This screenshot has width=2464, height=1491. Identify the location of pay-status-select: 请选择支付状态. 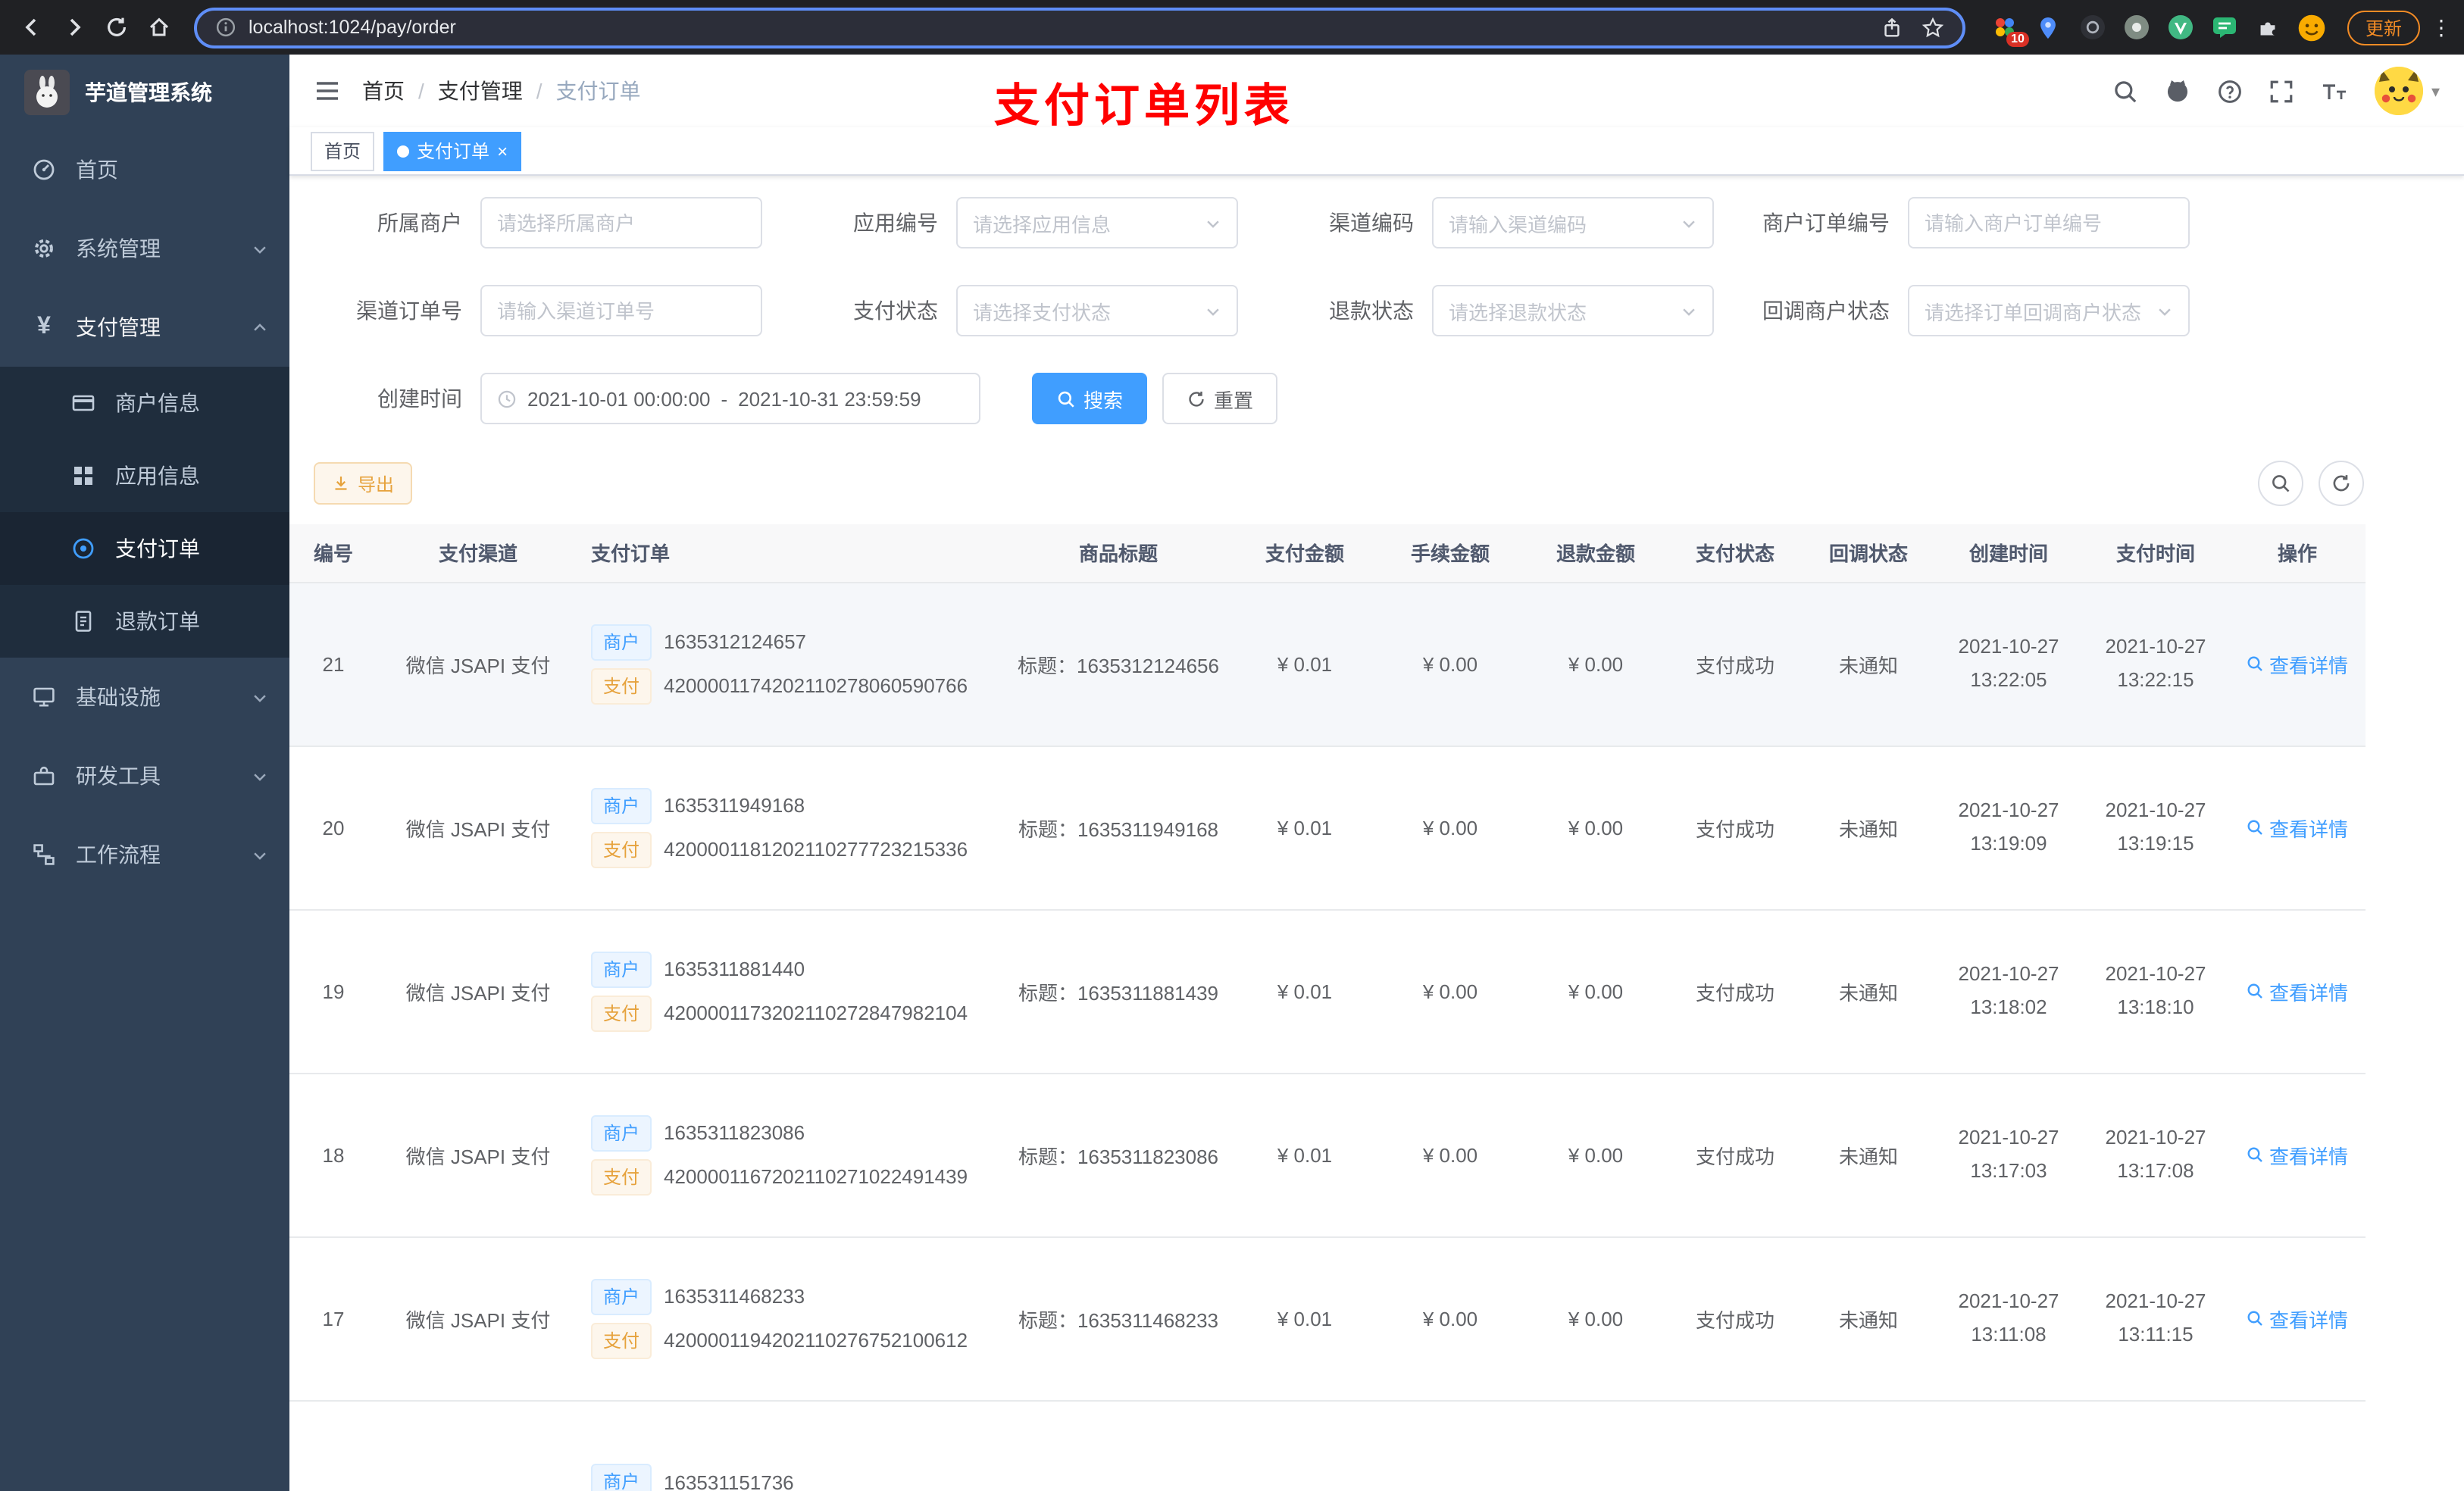
(1097, 310).